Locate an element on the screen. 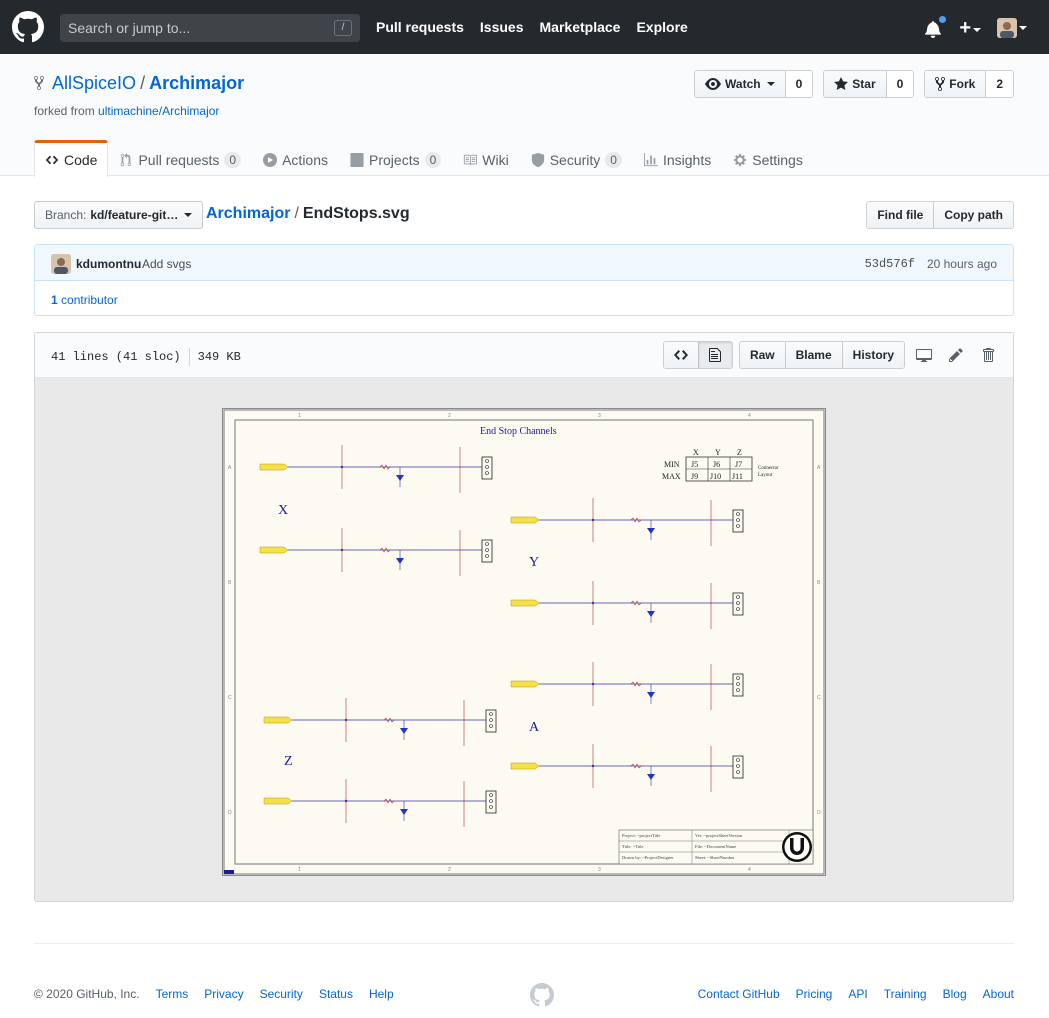  delete-button is located at coordinates (988, 355).